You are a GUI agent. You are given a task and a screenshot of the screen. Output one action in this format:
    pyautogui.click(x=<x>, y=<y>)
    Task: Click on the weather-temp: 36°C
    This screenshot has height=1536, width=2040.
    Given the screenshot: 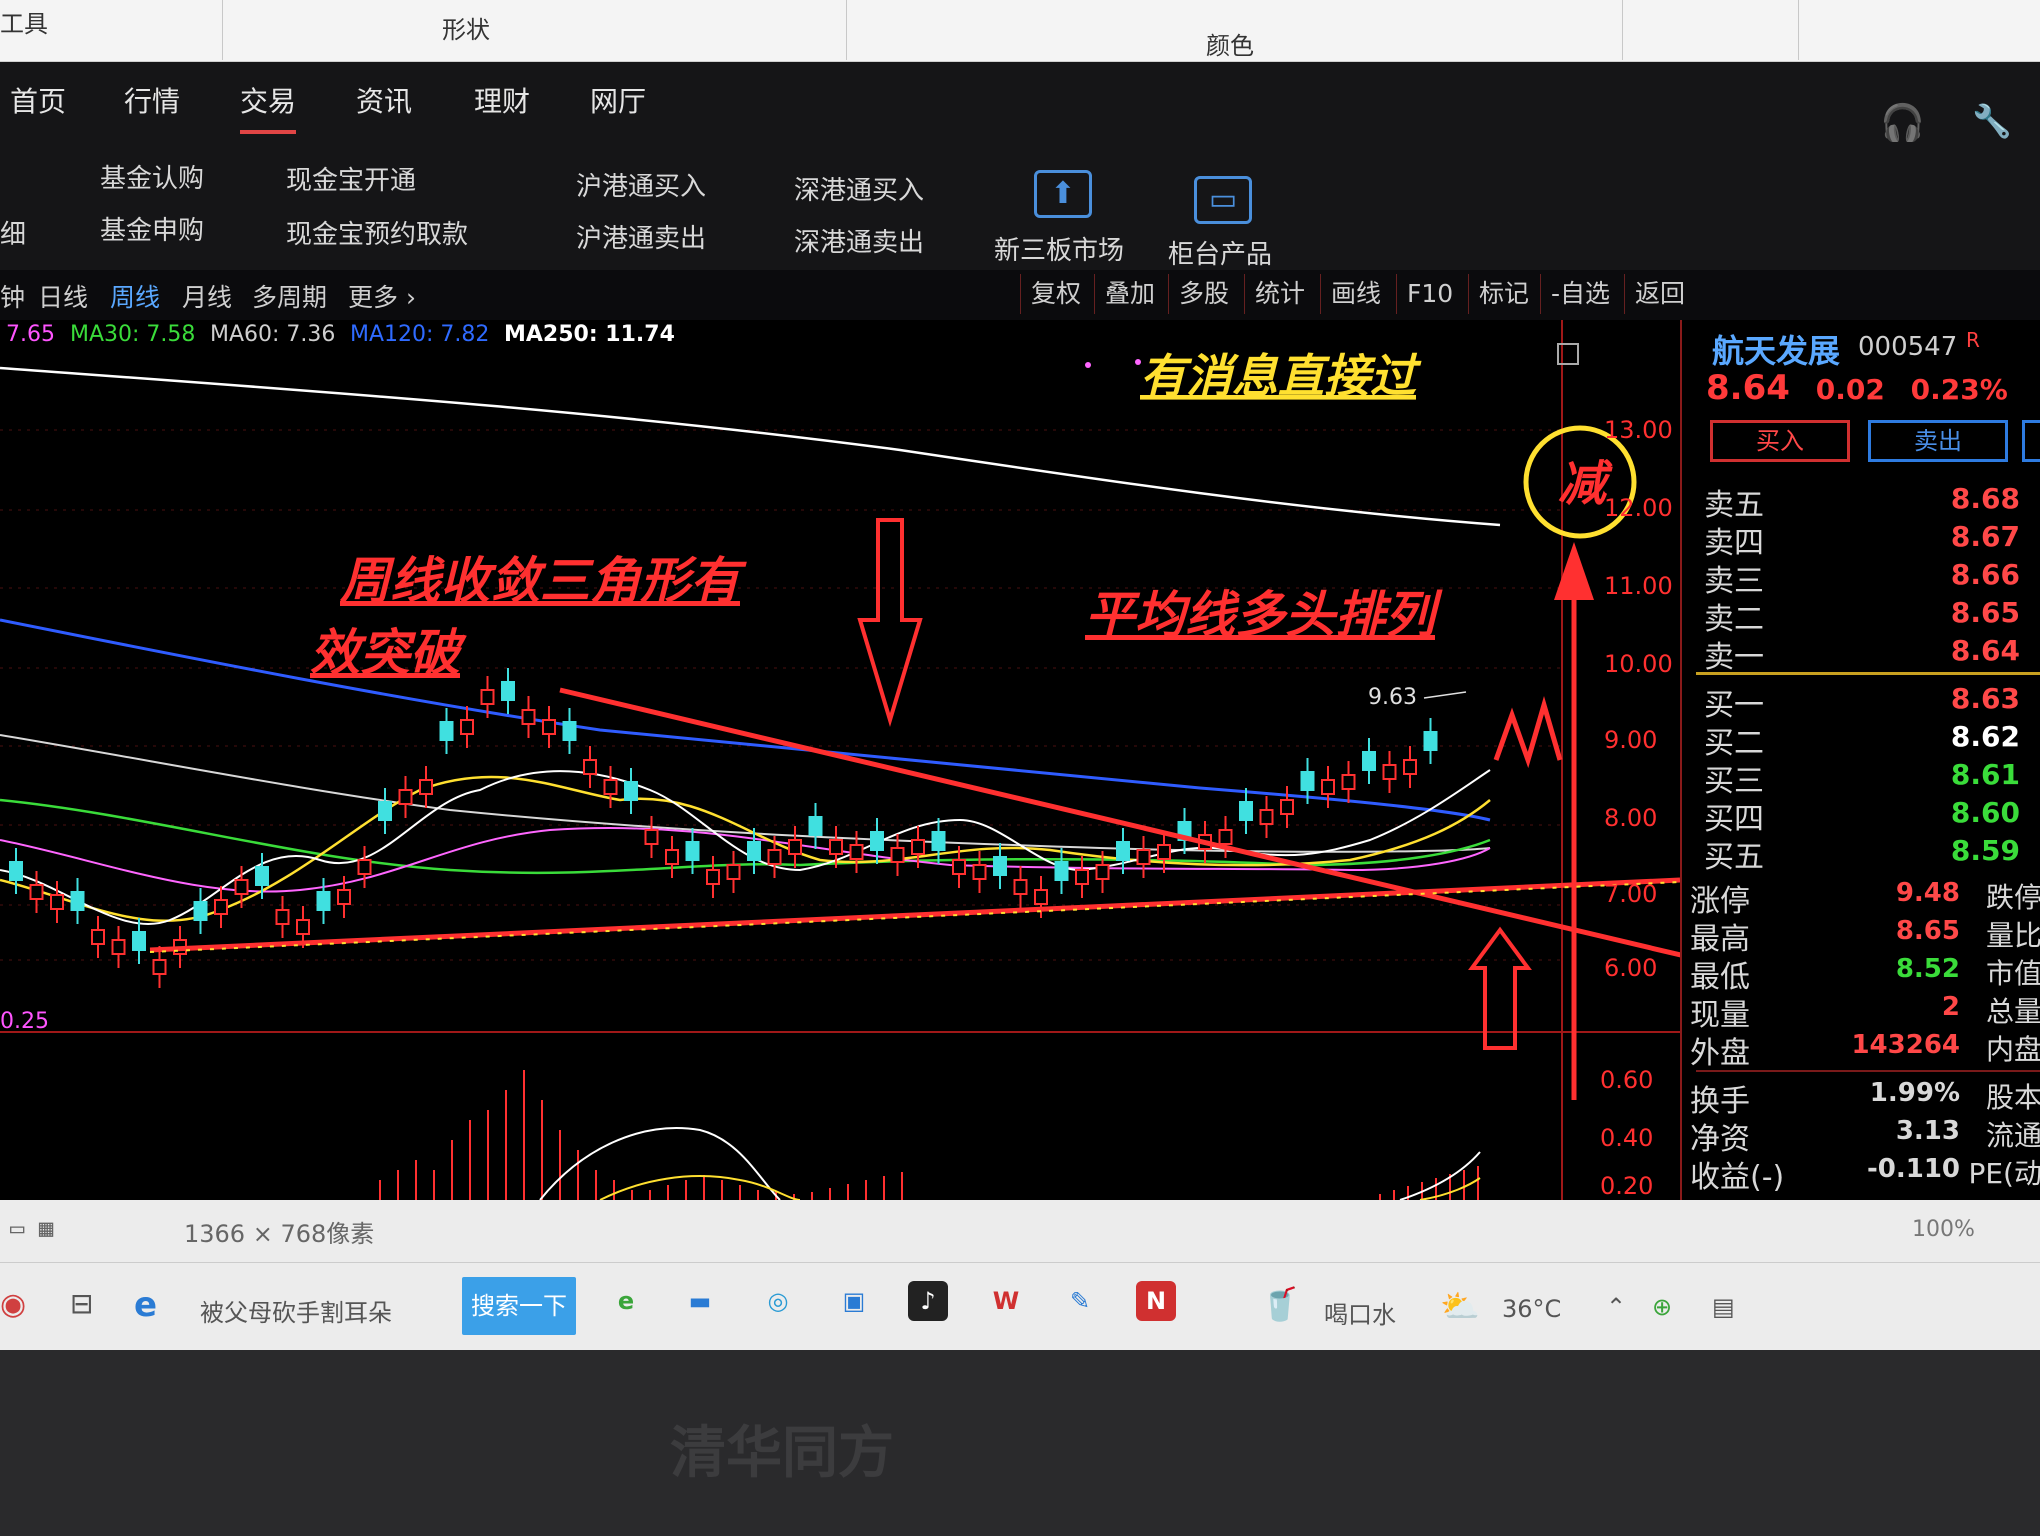 What is the action you would take?
    pyautogui.click(x=1531, y=1309)
    